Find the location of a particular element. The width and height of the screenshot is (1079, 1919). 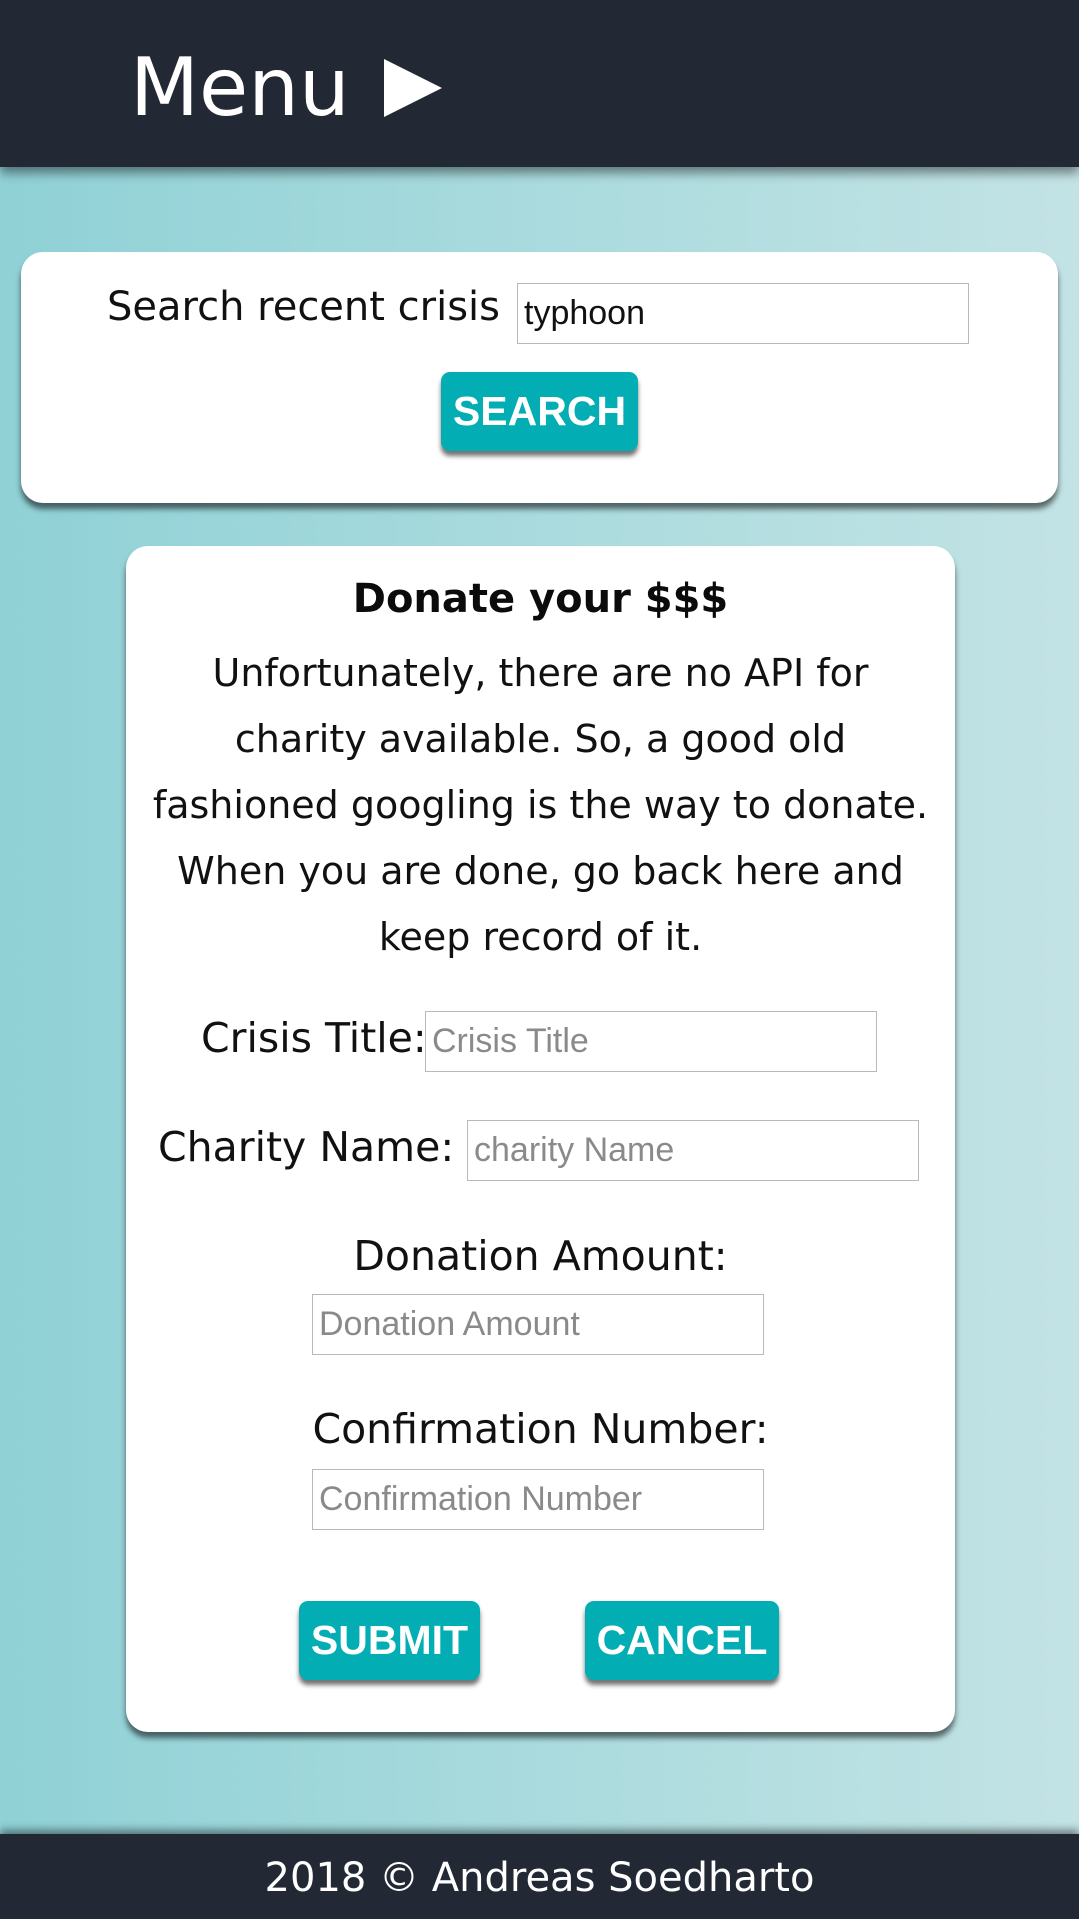

search-label: Search recent crisis is located at coordinates (304, 307).